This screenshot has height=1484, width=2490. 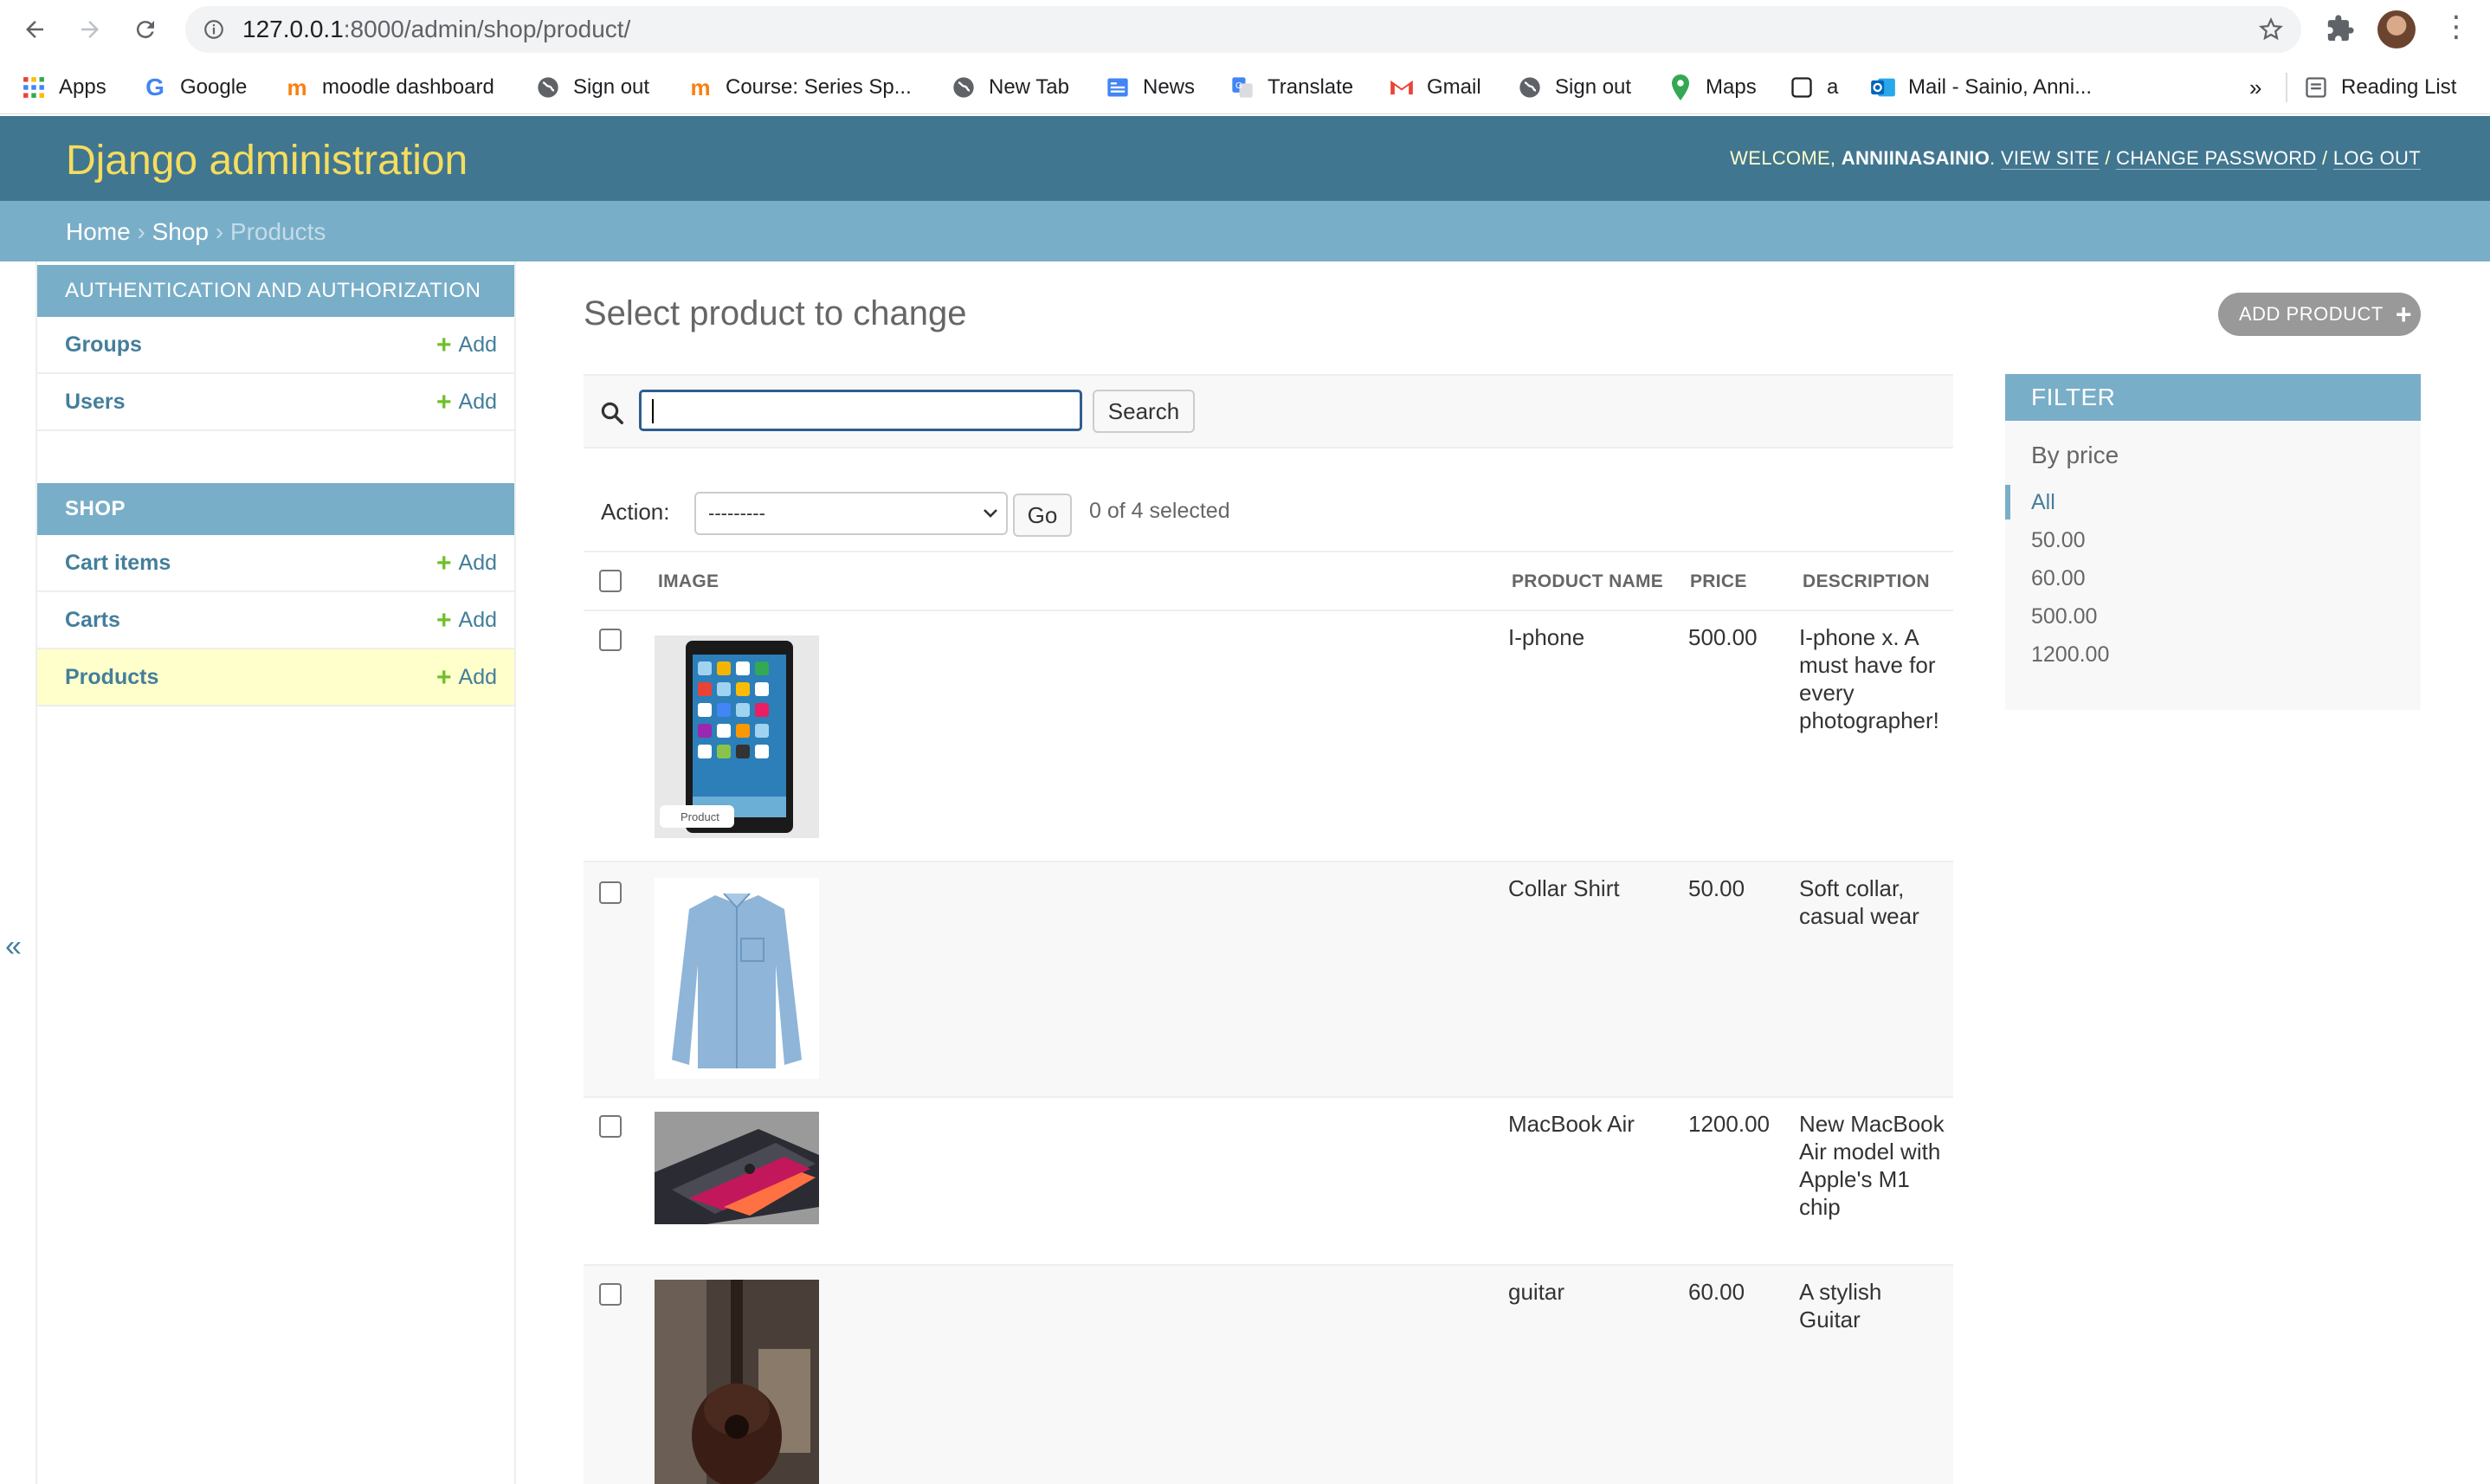 I want to click on action-select: ---------, so click(x=851, y=513).